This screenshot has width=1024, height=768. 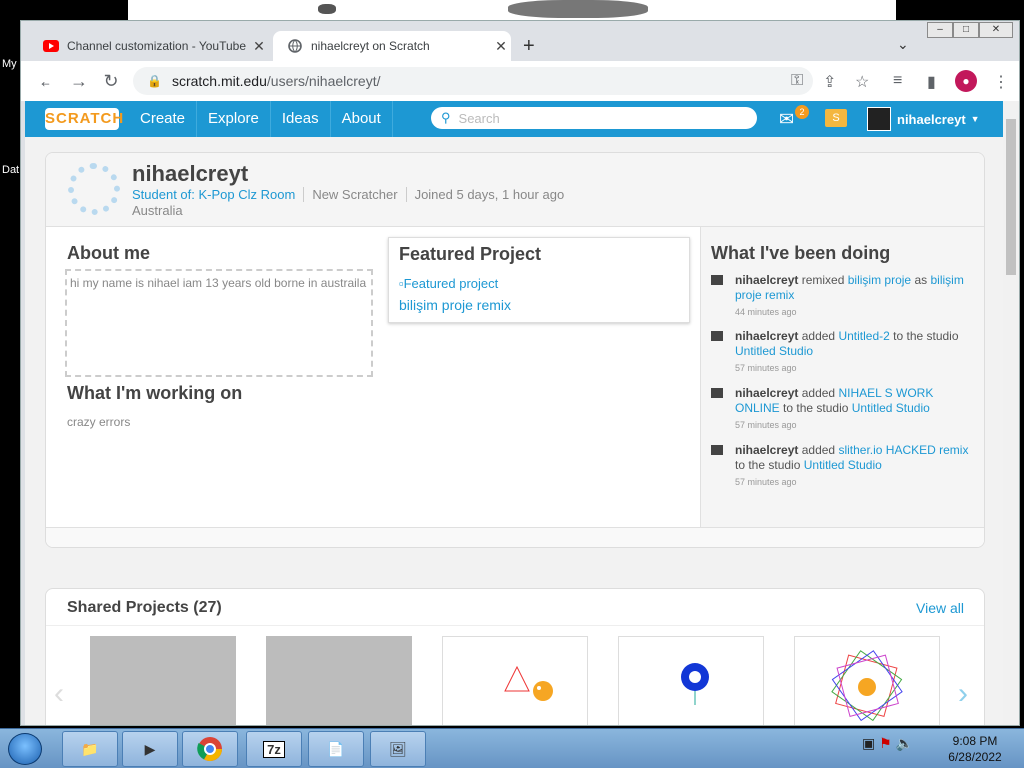 What do you see at coordinates (1011, 197) in the screenshot?
I see `scrollbar-thumb` at bounding box center [1011, 197].